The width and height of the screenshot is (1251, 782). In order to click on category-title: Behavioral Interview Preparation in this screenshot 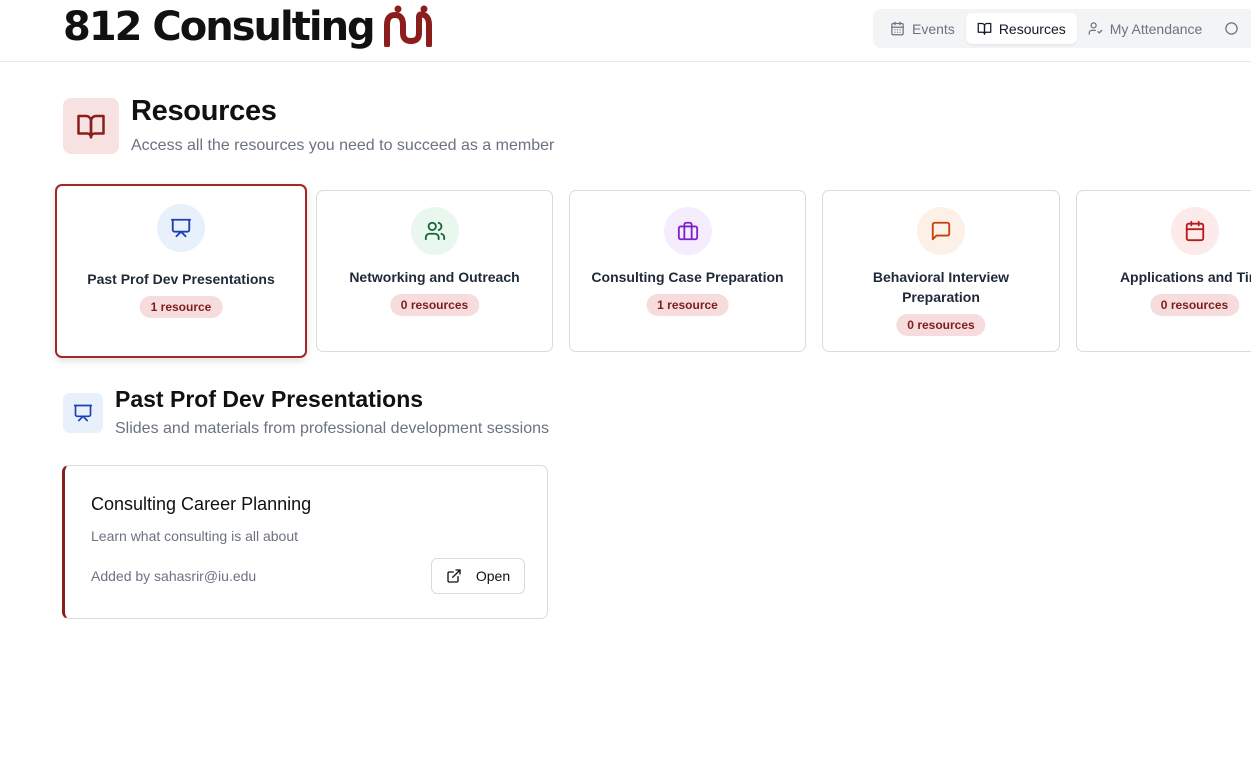, I will do `click(941, 287)`.